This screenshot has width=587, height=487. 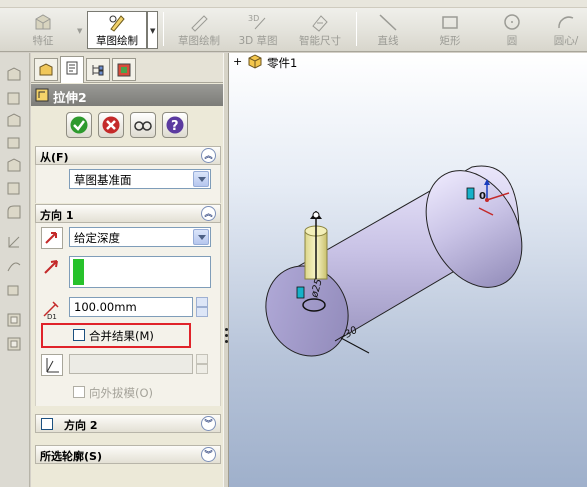 I want to click on direction1-group-body: 给定深度 D1 100.00mm 合并结果(M) 向外拔模(O), so click(x=128, y=314).